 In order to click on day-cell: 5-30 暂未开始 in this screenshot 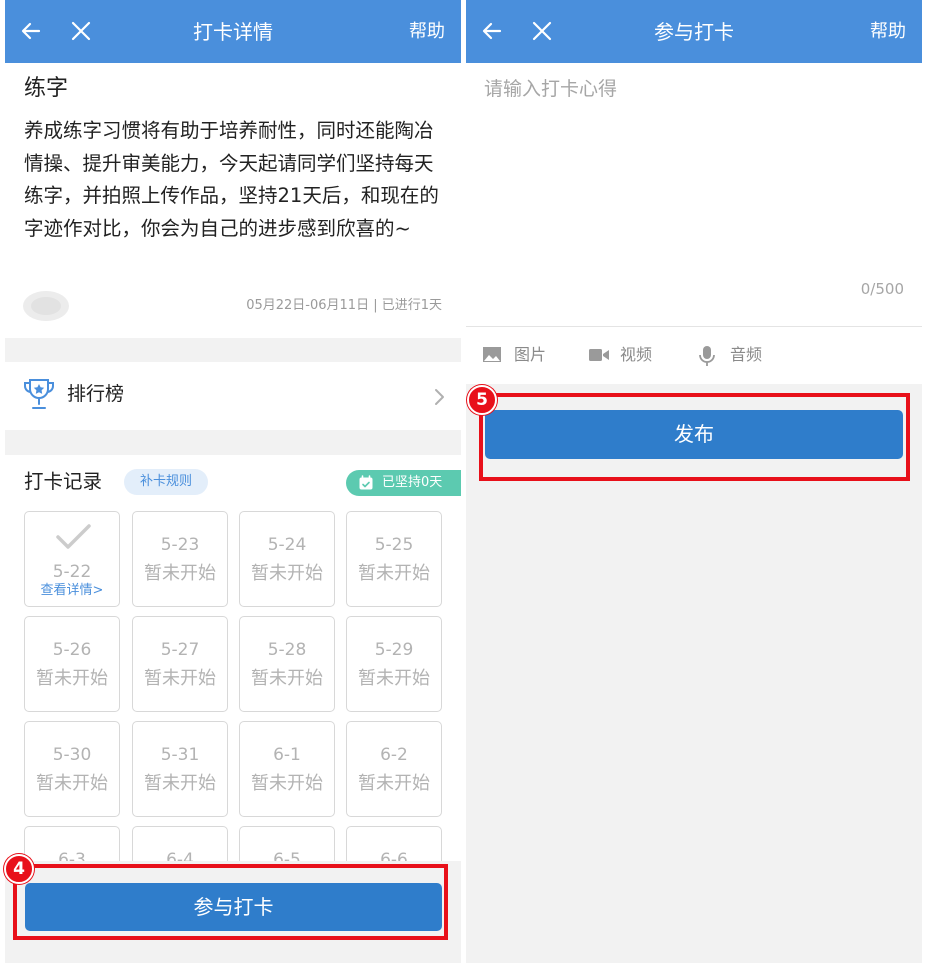, I will do `click(72, 769)`.